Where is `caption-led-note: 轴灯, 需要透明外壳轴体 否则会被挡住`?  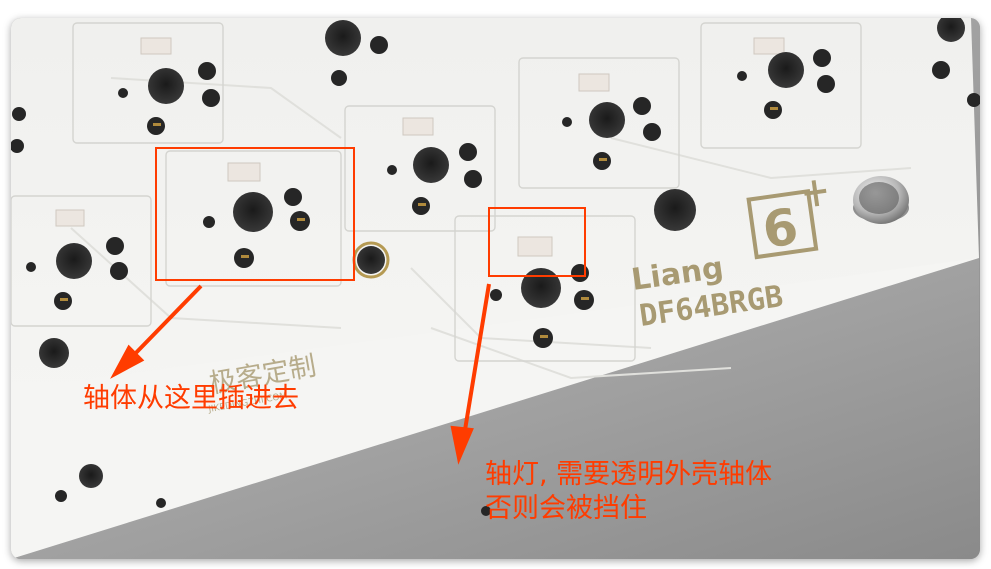 caption-led-note: 轴灯, 需要透明外壳轴体 否则会被挡住 is located at coordinates (628, 492).